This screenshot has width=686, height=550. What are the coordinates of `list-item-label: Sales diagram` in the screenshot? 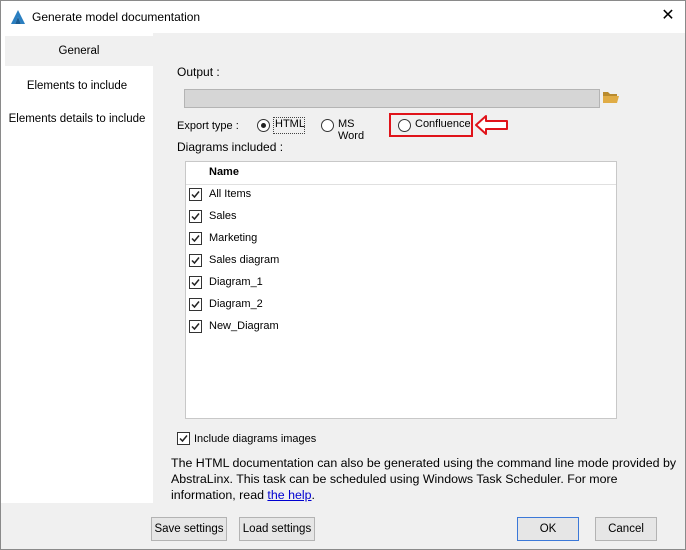 It's located at (244, 260).